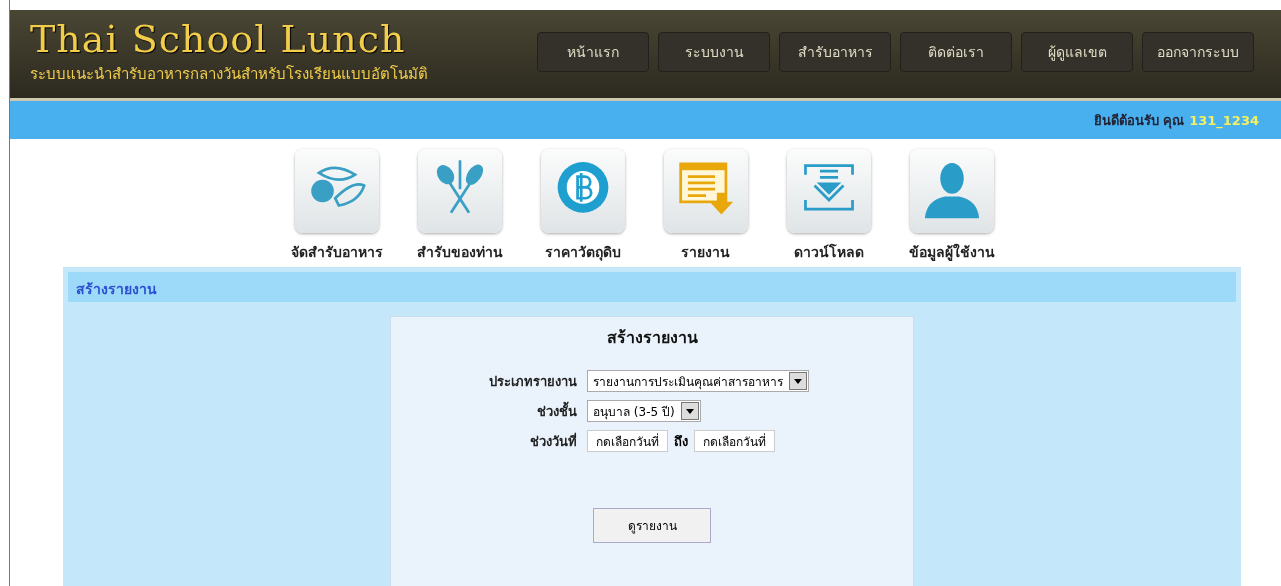 This screenshot has height=586, width=1281. I want to click on nav-button: ติดต่อเรา, so click(956, 52).